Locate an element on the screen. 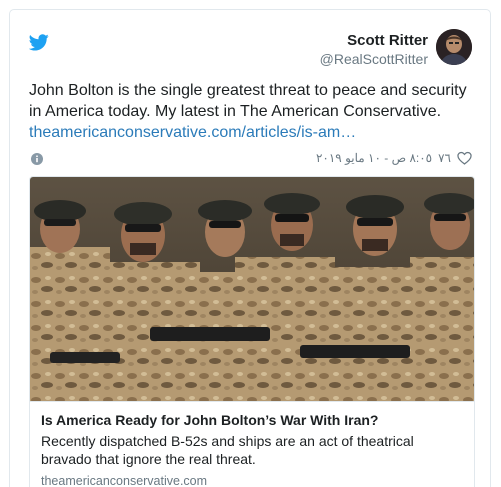  author-handle: @RealScottRitter is located at coordinates (374, 59).